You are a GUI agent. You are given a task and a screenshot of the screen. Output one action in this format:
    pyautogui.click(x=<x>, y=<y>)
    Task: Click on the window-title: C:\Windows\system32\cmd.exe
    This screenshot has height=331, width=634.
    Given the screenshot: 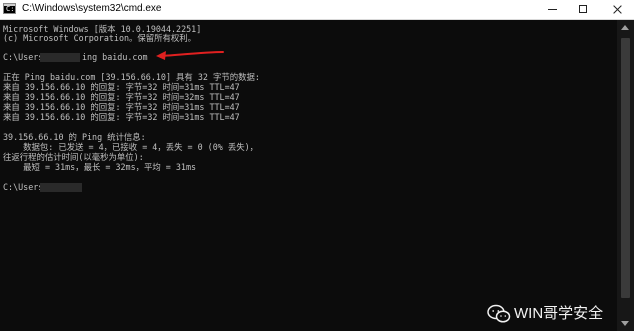 What is the action you would take?
    pyautogui.click(x=92, y=8)
    